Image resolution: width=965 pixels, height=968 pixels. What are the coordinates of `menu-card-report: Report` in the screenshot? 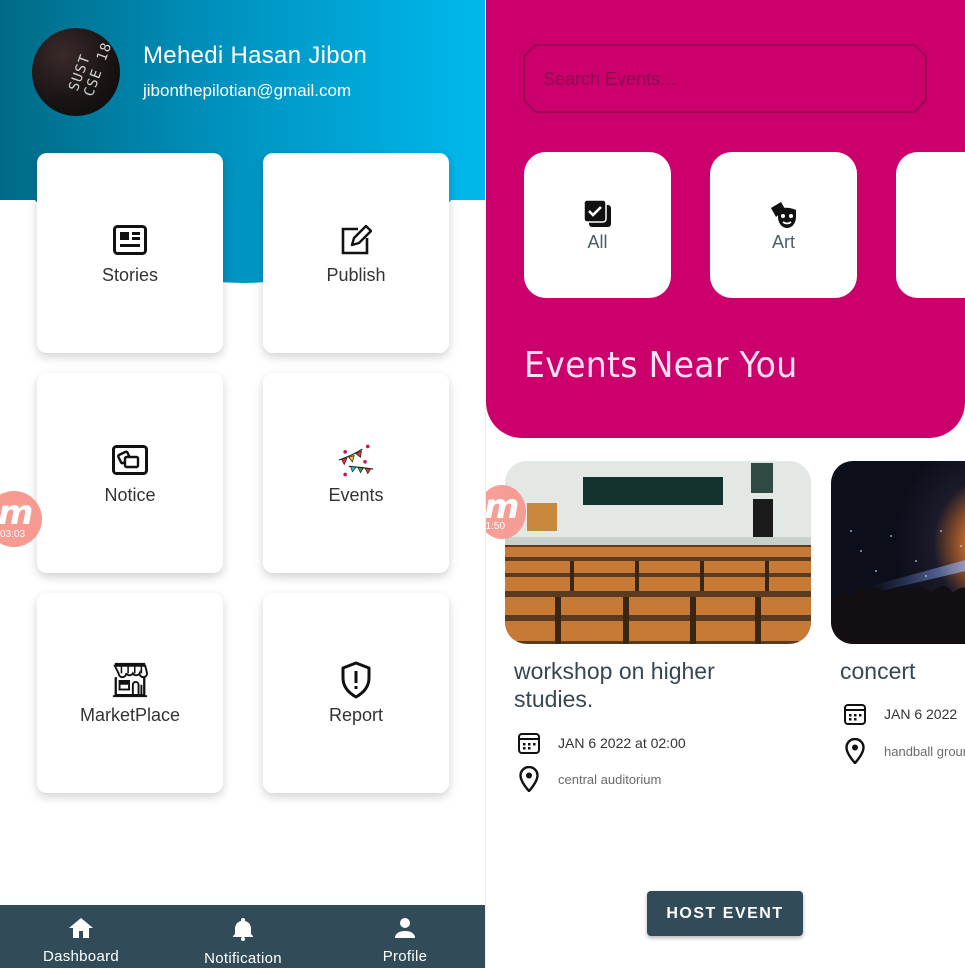 It's located at (356, 693).